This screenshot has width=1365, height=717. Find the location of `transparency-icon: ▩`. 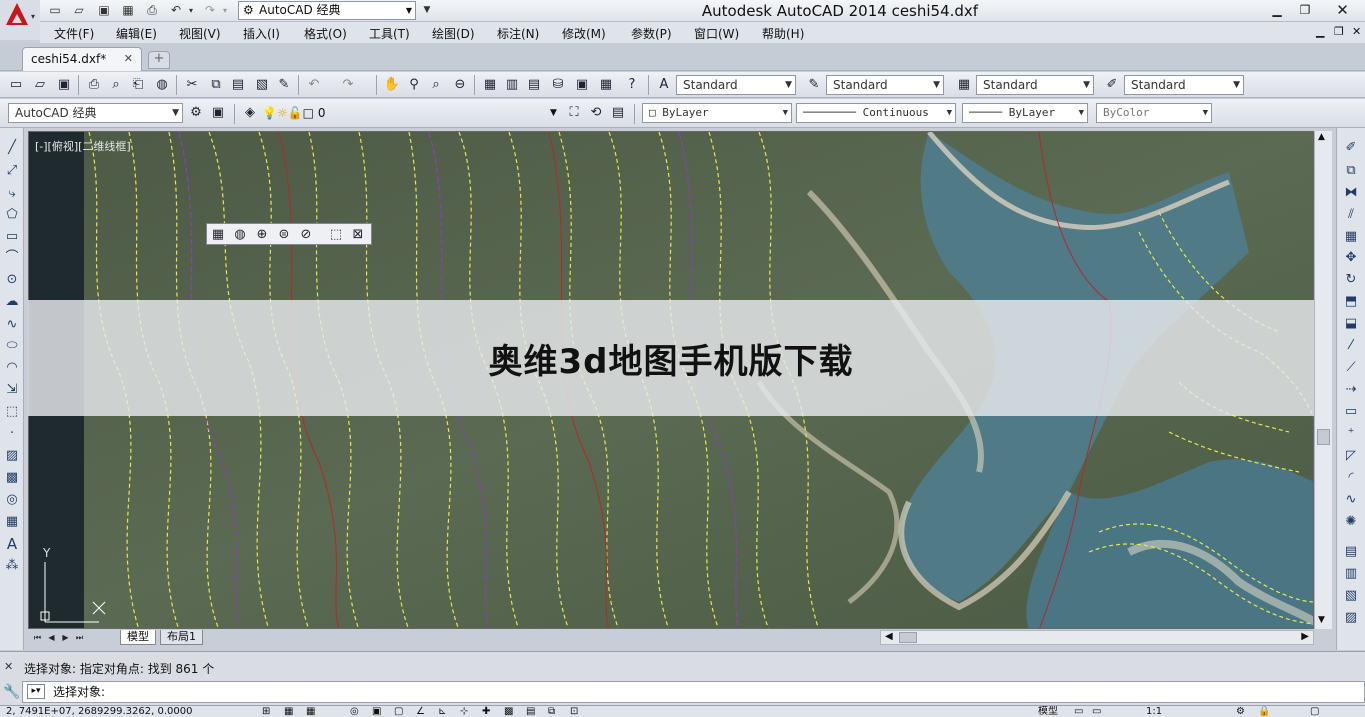

transparency-icon: ▩ is located at coordinates (508, 711).